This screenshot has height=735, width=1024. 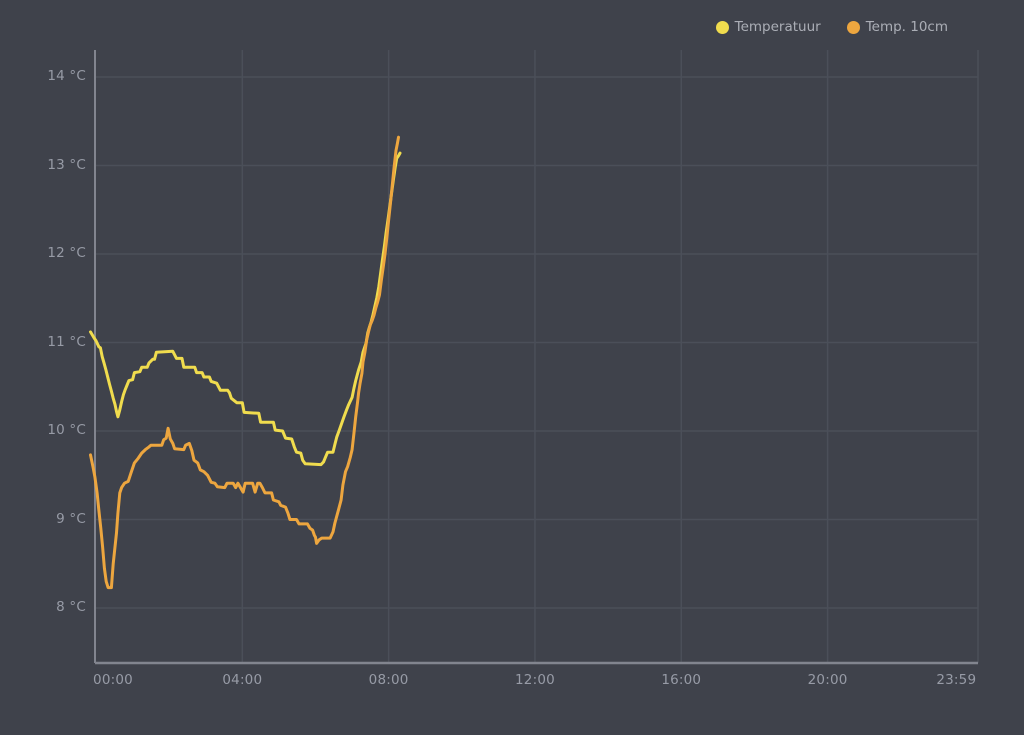 What do you see at coordinates (722, 27) in the screenshot?
I see `legend-marker-temperatuur-icon` at bounding box center [722, 27].